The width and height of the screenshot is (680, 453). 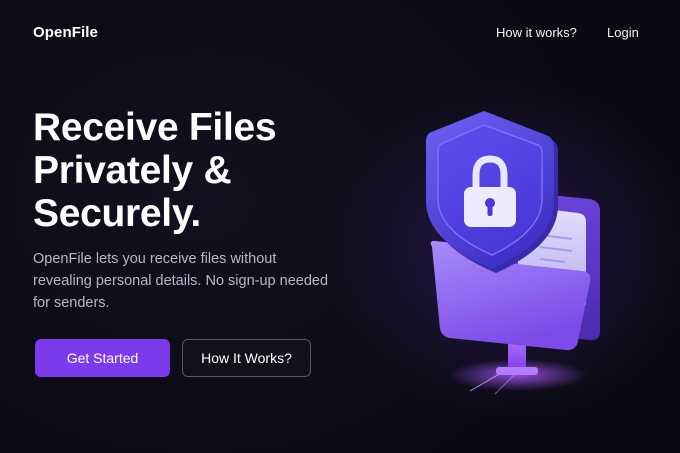 What do you see at coordinates (65, 32) in the screenshot?
I see `brand-logo: OpenFile` at bounding box center [65, 32].